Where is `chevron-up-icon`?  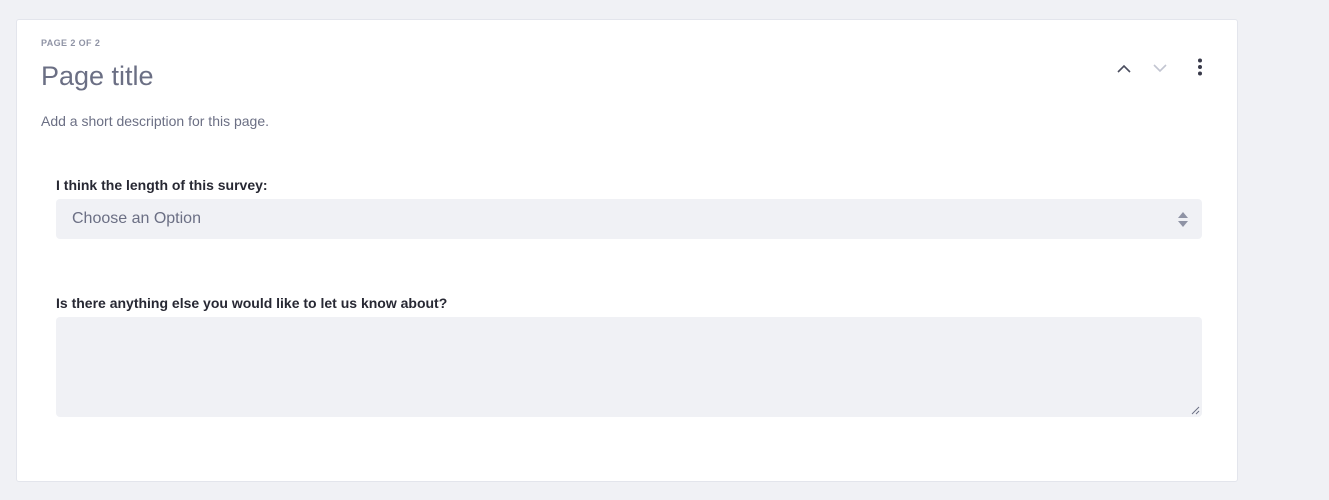
chevron-up-icon is located at coordinates (1124, 68).